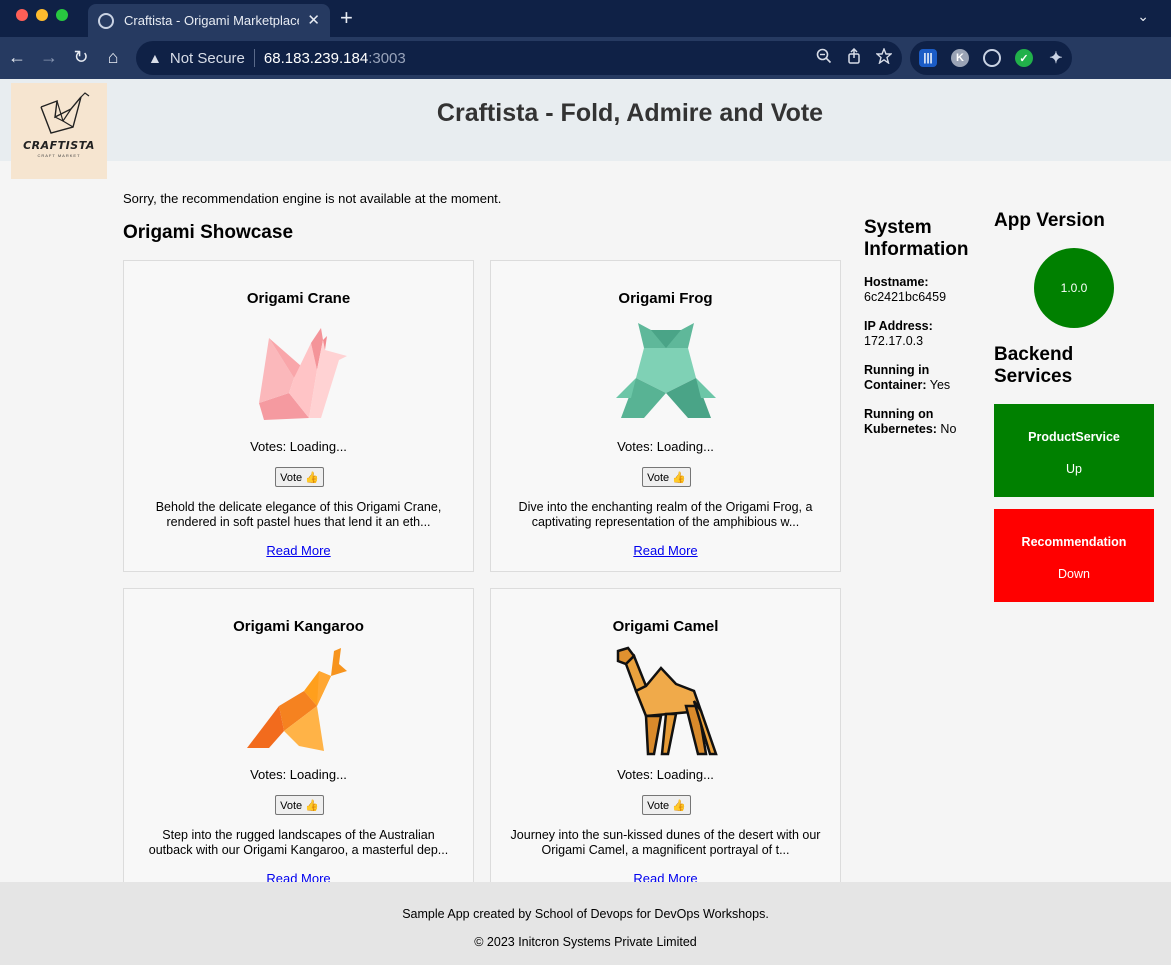 This screenshot has width=1171, height=965. What do you see at coordinates (585, 18) in the screenshot?
I see `browser-tab-bar: Craftista - Origami Marketplace ✕ + ⌄` at bounding box center [585, 18].